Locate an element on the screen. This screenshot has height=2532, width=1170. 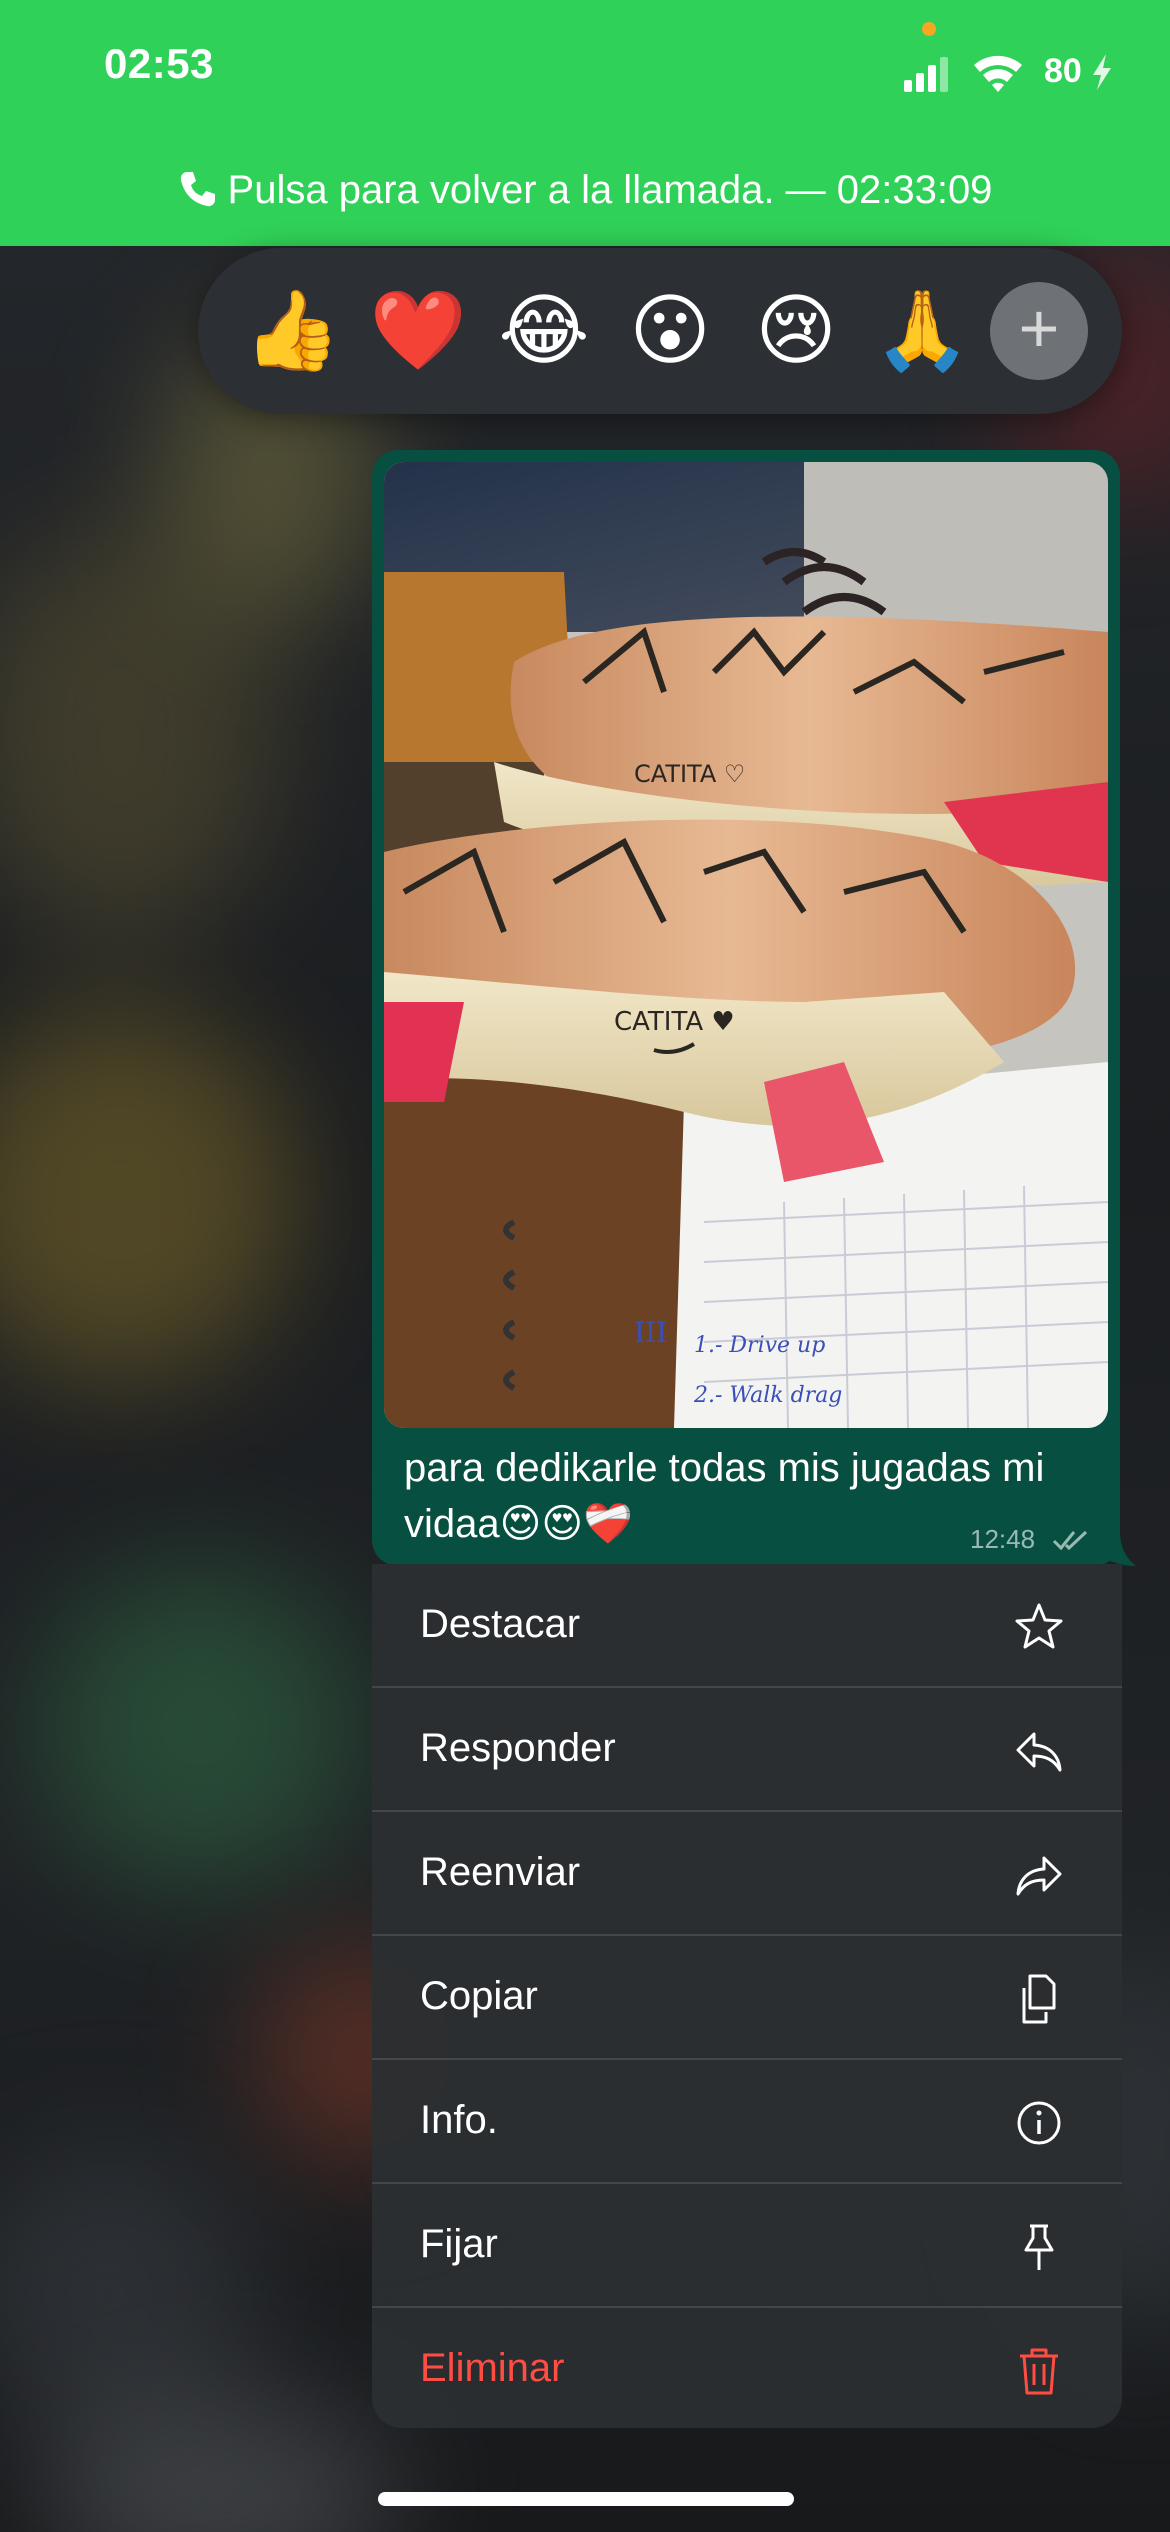
pin-icon is located at coordinates (1039, 2247).